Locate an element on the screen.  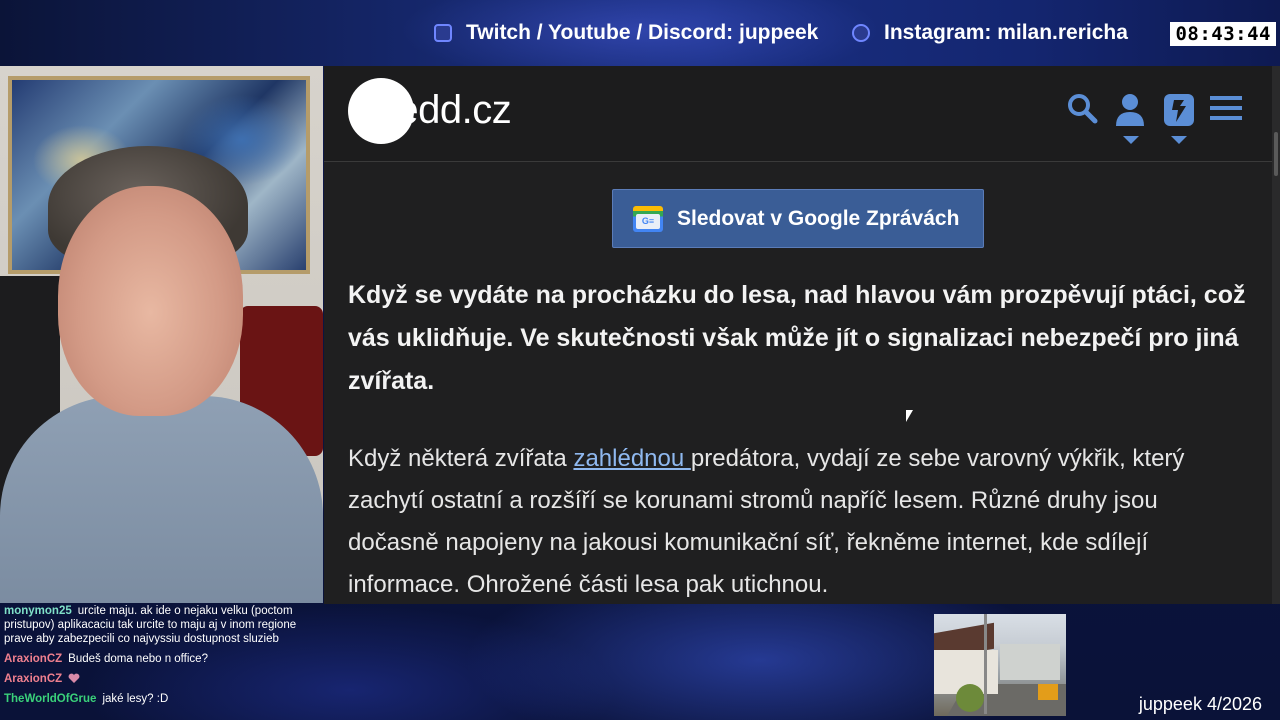
theme-icon is located at coordinates (1178, 118).